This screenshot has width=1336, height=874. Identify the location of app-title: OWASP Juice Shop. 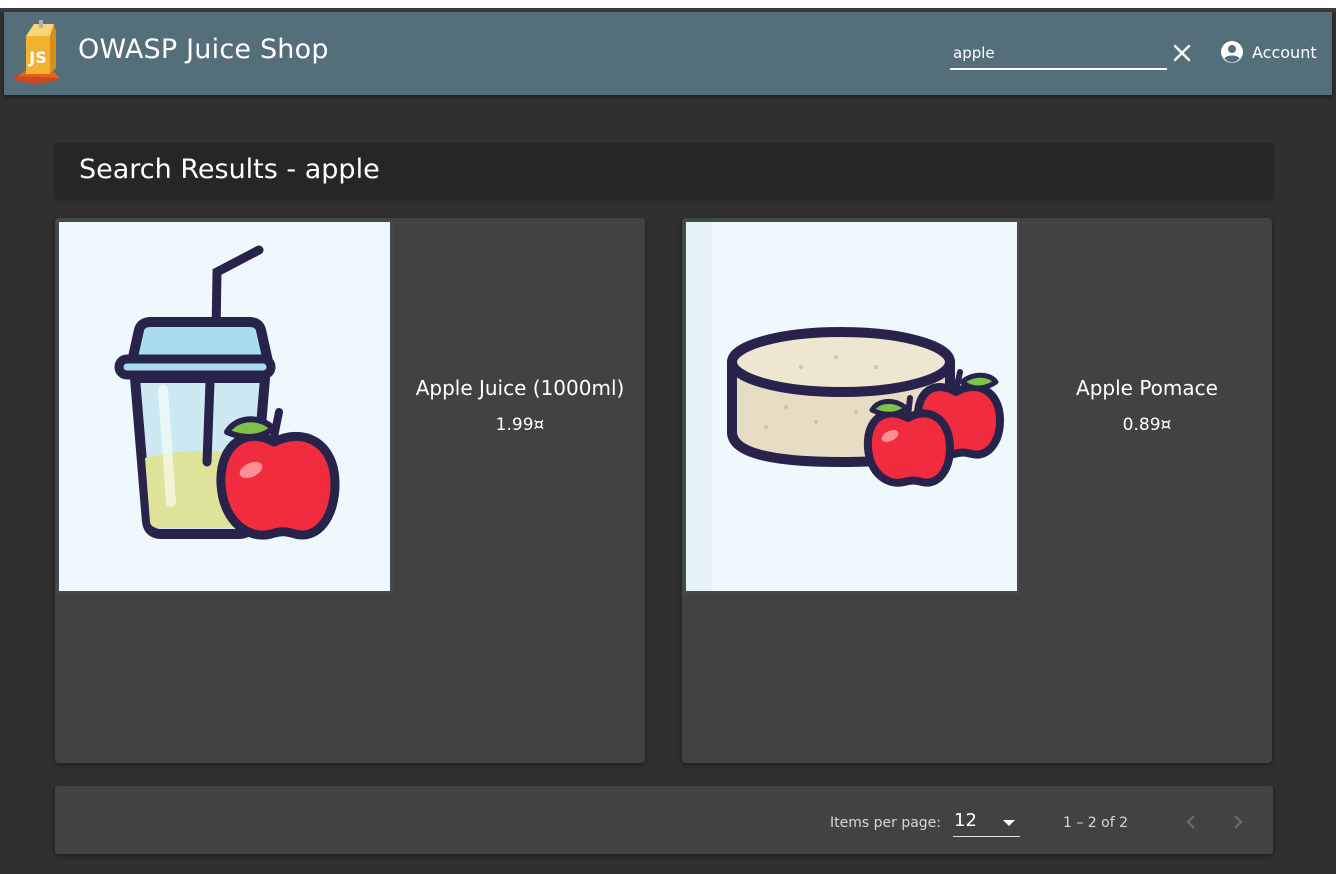
(203, 49).